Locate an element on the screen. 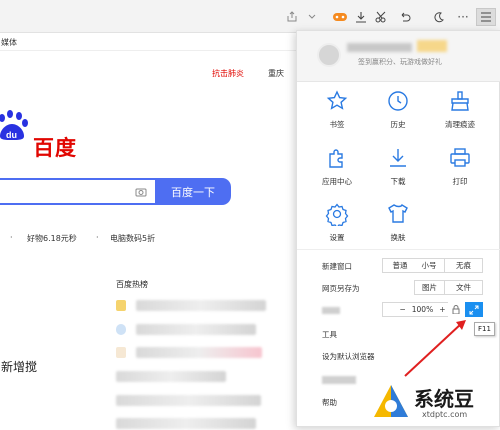  clear-traces-item: 清理痕迹 is located at coordinates (460, 109).